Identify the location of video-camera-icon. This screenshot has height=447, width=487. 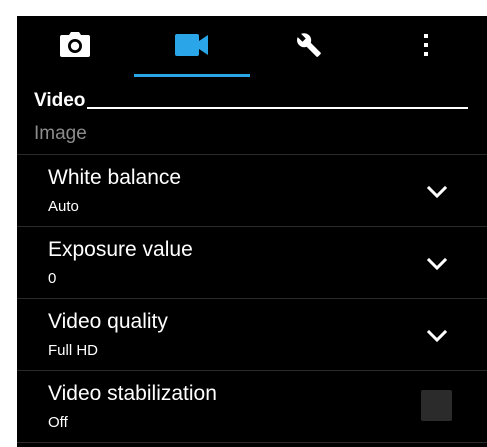
(191, 45).